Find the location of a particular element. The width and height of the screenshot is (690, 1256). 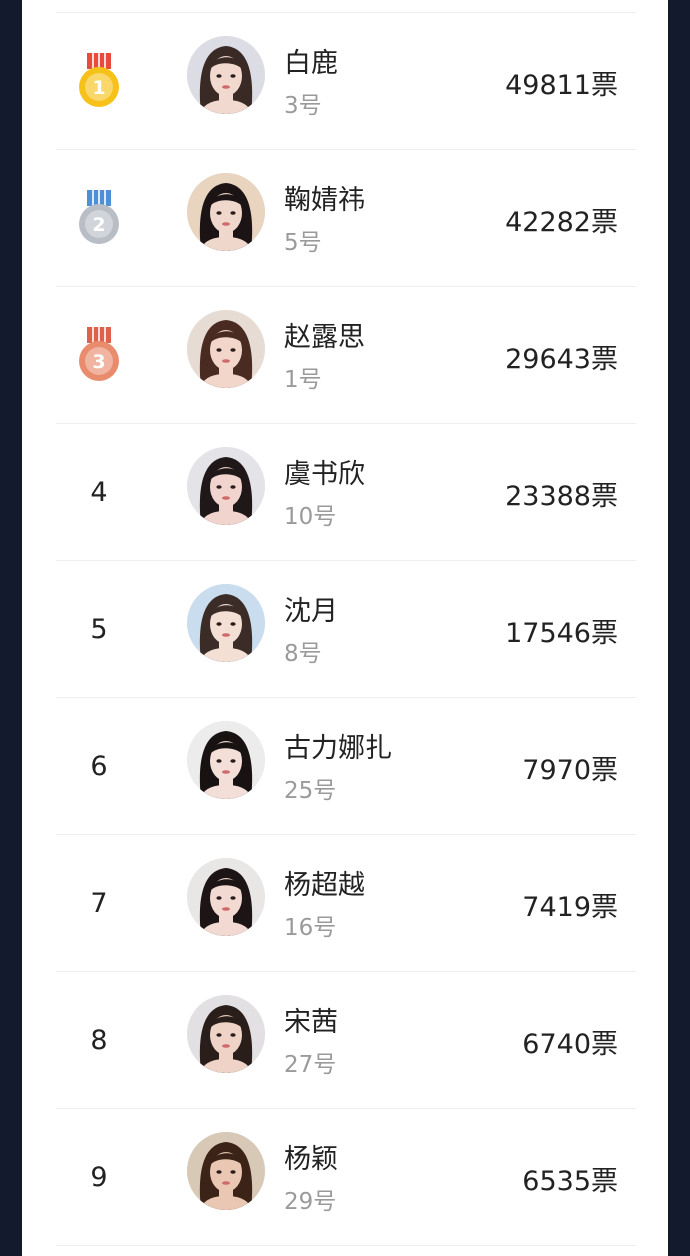

rank-medal: 3 is located at coordinates (99, 355).